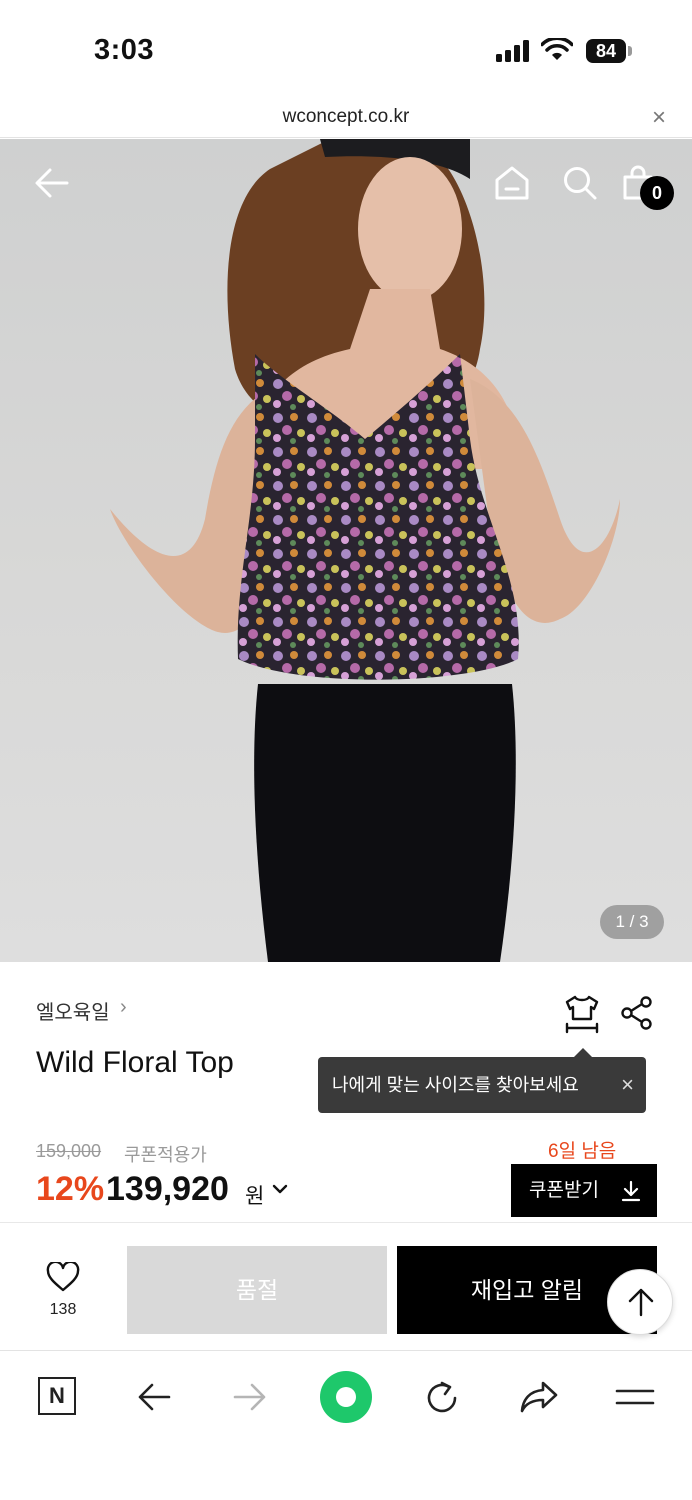  Describe the element at coordinates (69, 1151) in the screenshot. I see `original-price: 159,000` at that location.